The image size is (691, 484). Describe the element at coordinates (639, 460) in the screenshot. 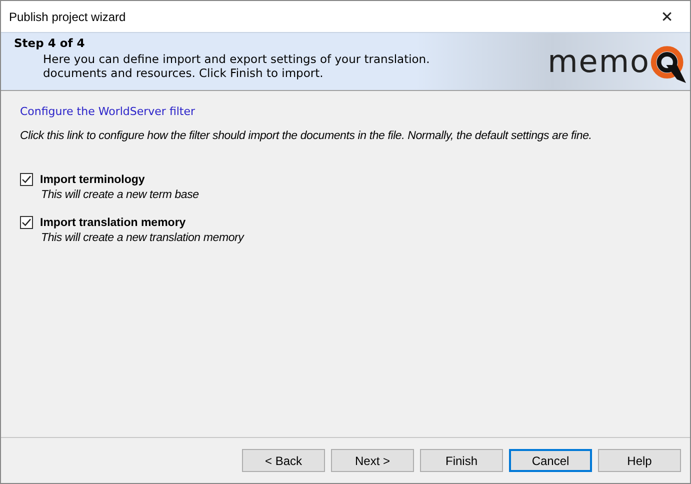

I see `dialog-button: Help` at that location.